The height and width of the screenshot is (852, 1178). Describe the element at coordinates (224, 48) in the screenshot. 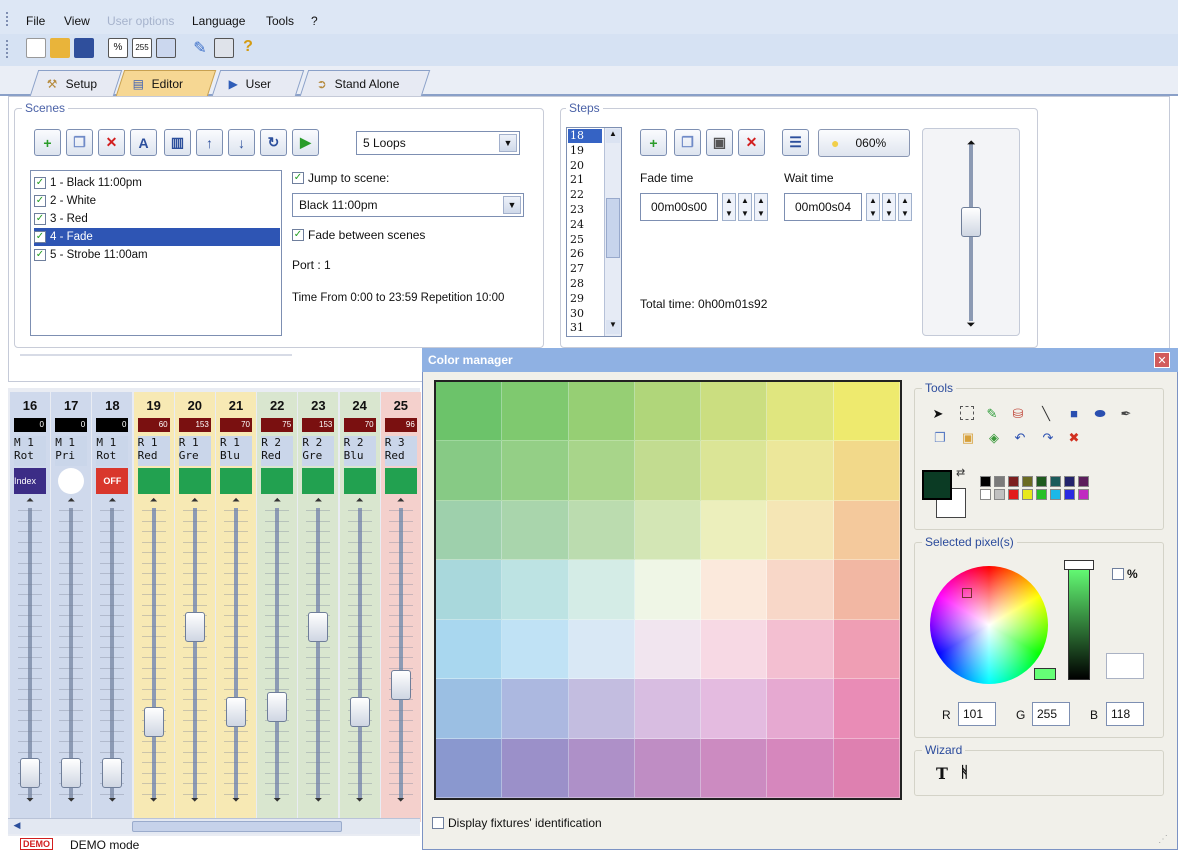

I see `hardware-icon` at that location.